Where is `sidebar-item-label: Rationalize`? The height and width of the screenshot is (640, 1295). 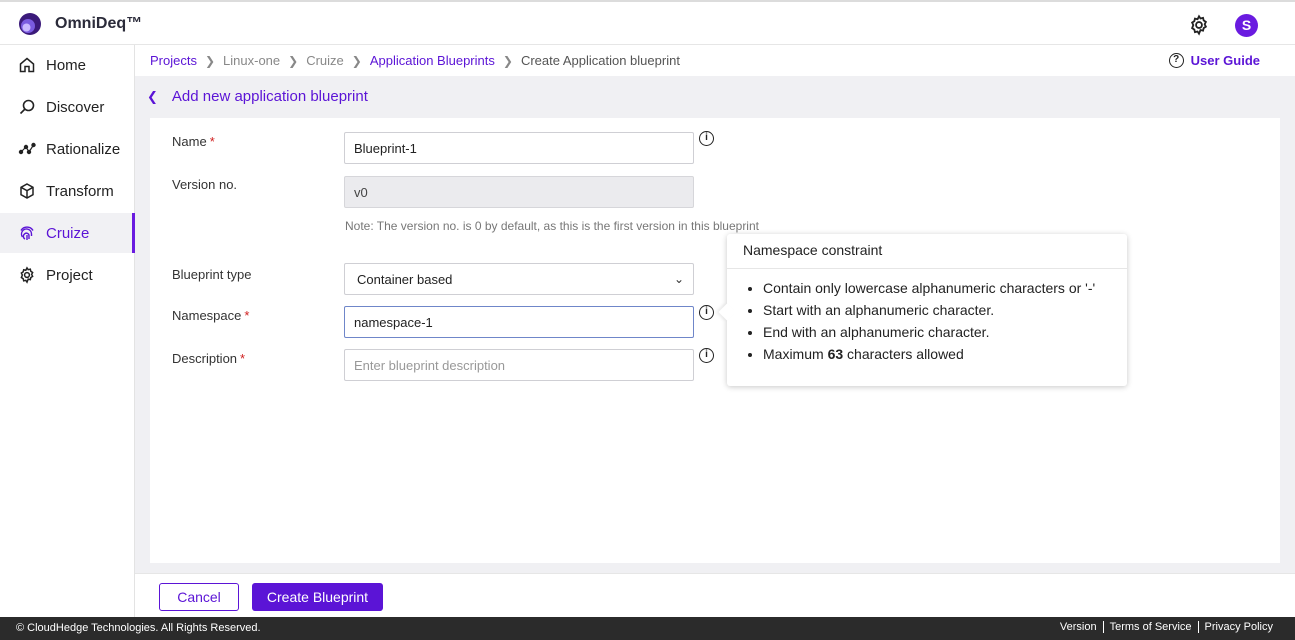
sidebar-item-label: Rationalize is located at coordinates (83, 149).